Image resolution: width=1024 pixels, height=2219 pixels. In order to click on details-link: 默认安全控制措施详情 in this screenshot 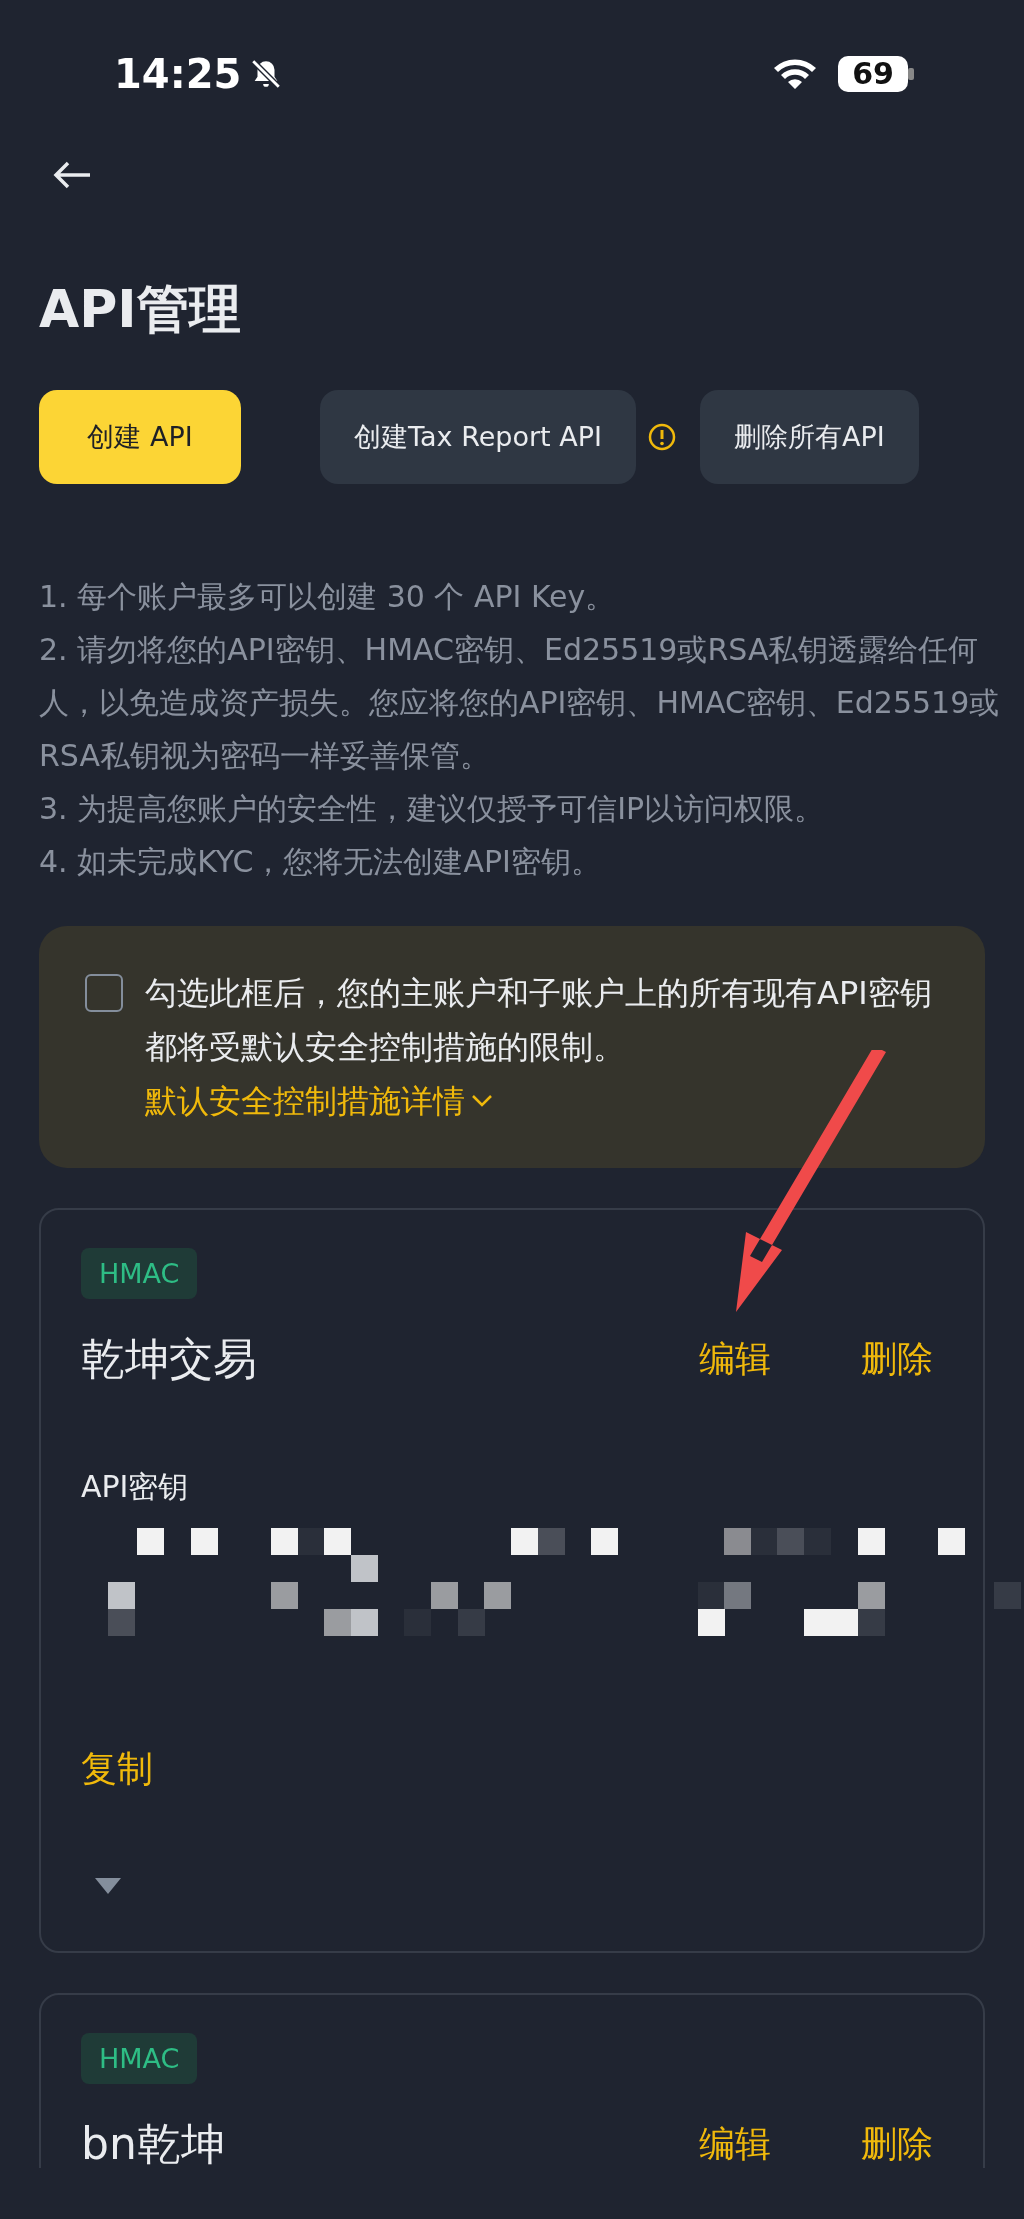, I will do `click(319, 1101)`.